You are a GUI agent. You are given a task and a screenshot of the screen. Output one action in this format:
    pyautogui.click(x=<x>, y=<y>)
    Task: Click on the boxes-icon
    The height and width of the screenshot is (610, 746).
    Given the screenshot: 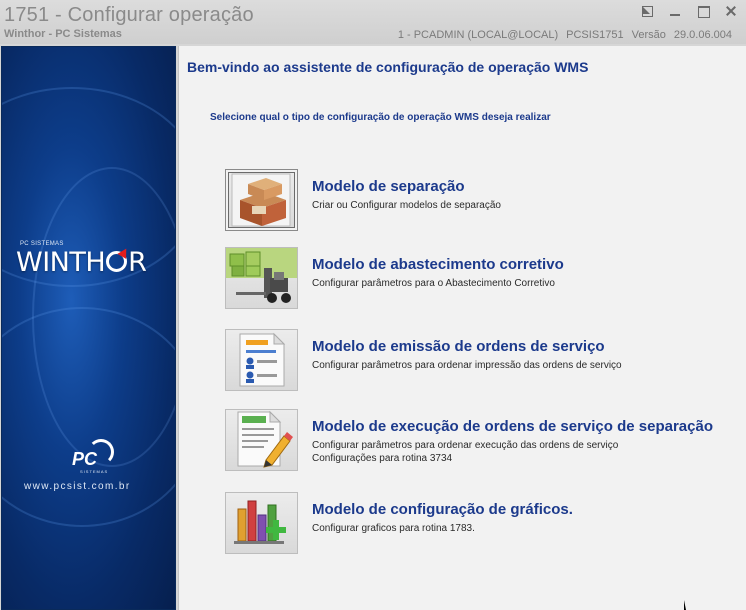 What is the action you would take?
    pyautogui.click(x=261, y=200)
    